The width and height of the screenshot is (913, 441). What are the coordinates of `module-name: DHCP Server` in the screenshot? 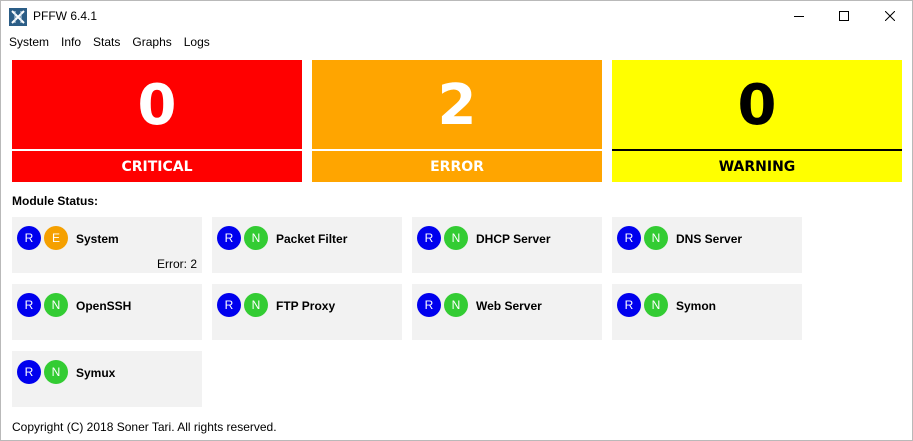 It's located at (513, 239).